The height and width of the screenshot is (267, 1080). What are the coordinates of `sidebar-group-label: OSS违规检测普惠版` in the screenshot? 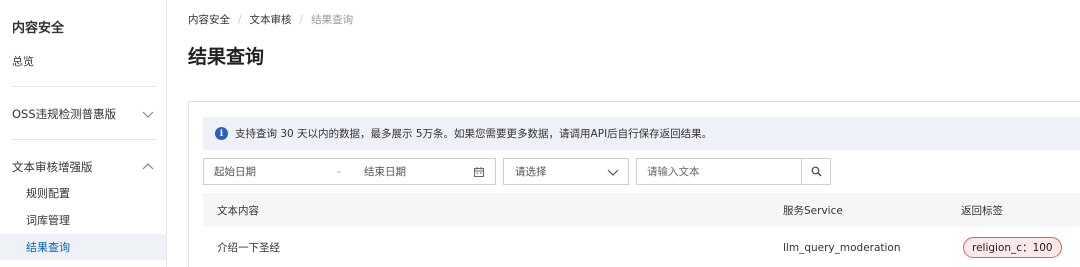 It's located at (64, 114).